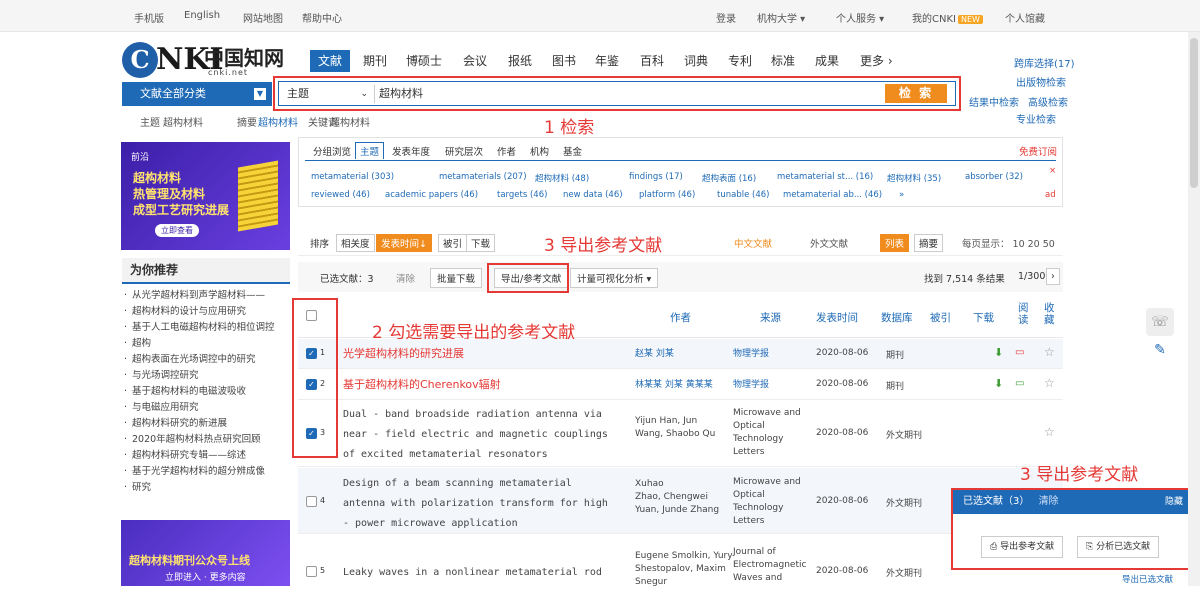 The image size is (1200, 589). Describe the element at coordinates (1050, 195) in the screenshot. I see `filter-end-marker: ad` at that location.